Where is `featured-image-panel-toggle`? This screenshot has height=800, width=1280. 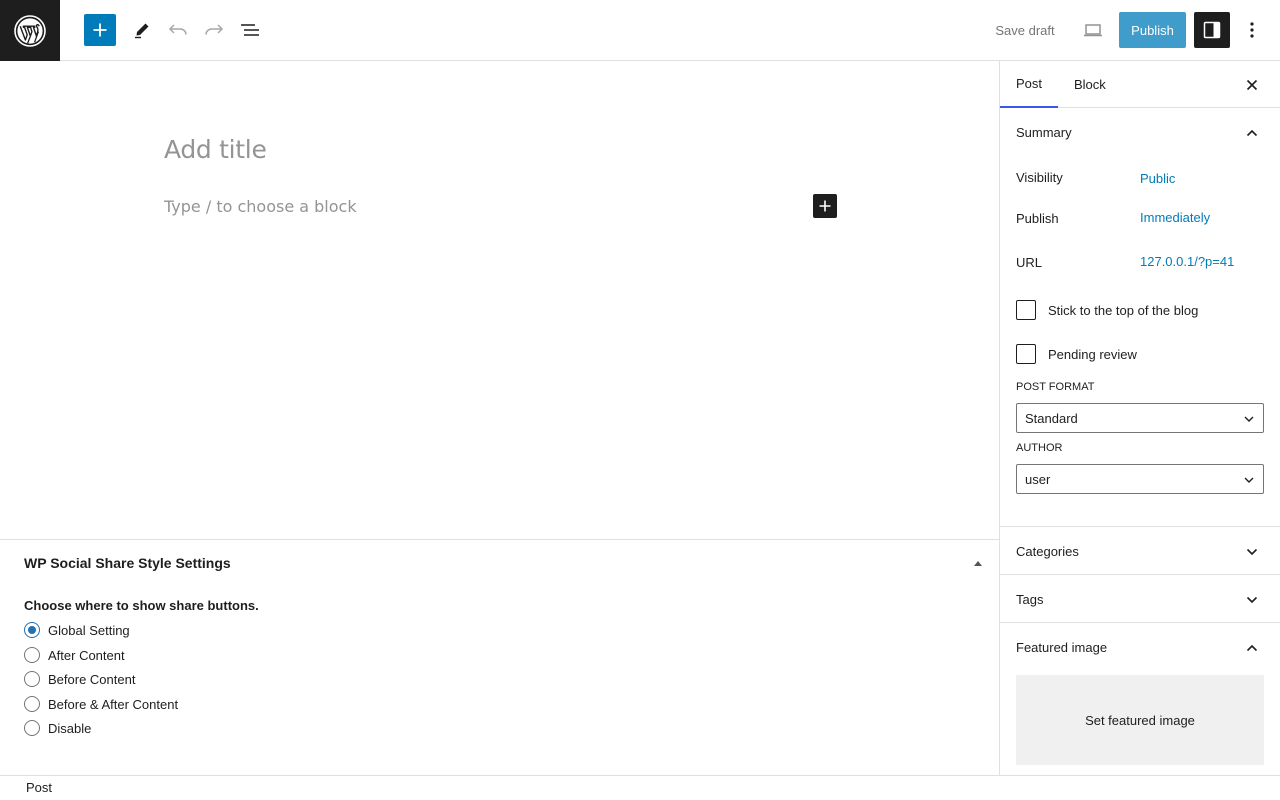
featured-image-panel-toggle is located at coordinates (1252, 648).